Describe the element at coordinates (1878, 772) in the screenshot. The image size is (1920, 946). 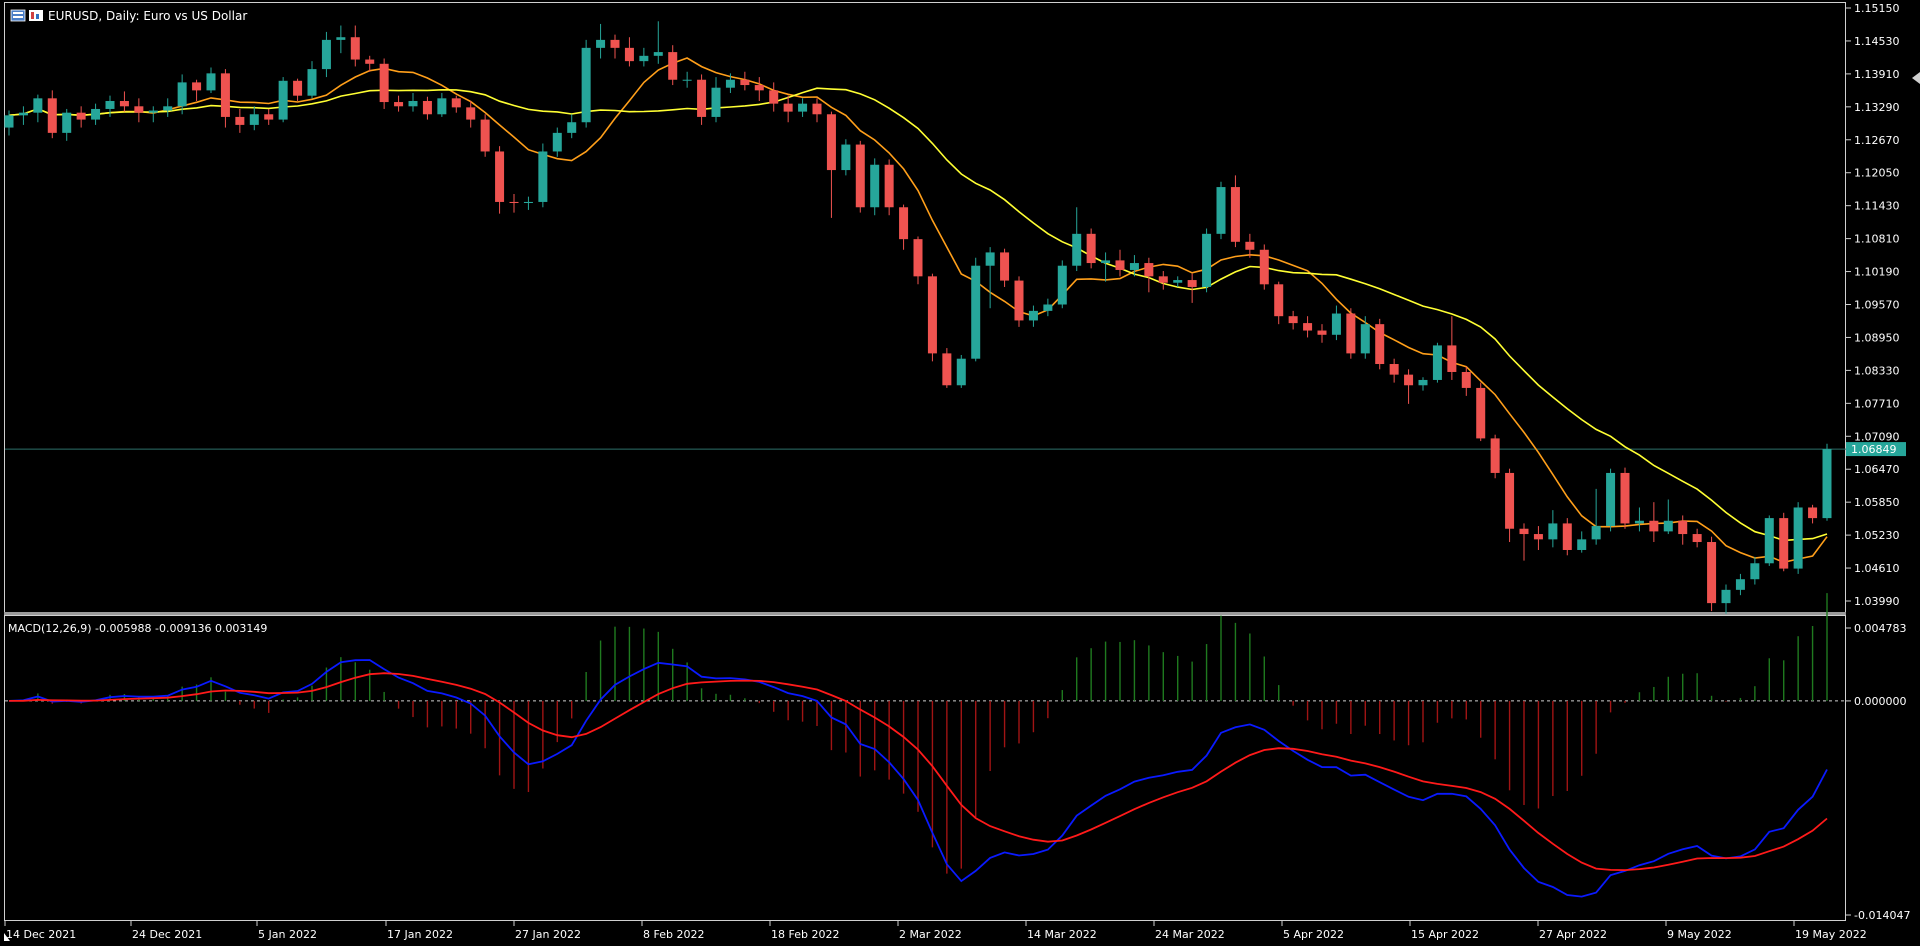
I see `macd-axis: 0.004783 0.000000 -0.014047` at that location.